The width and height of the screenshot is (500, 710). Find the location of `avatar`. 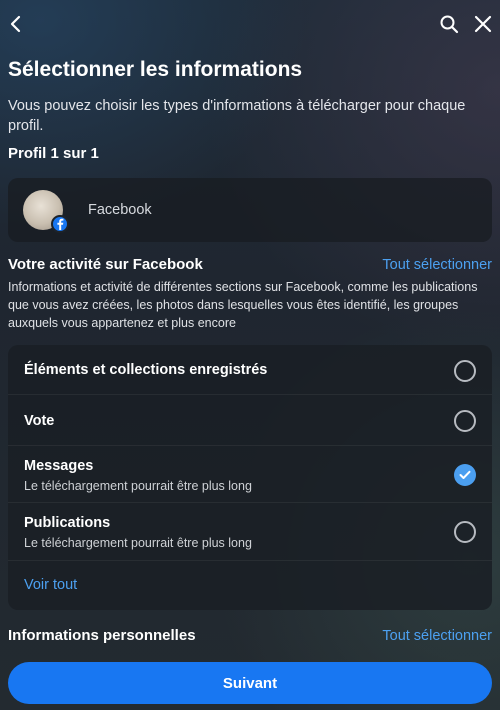

avatar is located at coordinates (46, 211).